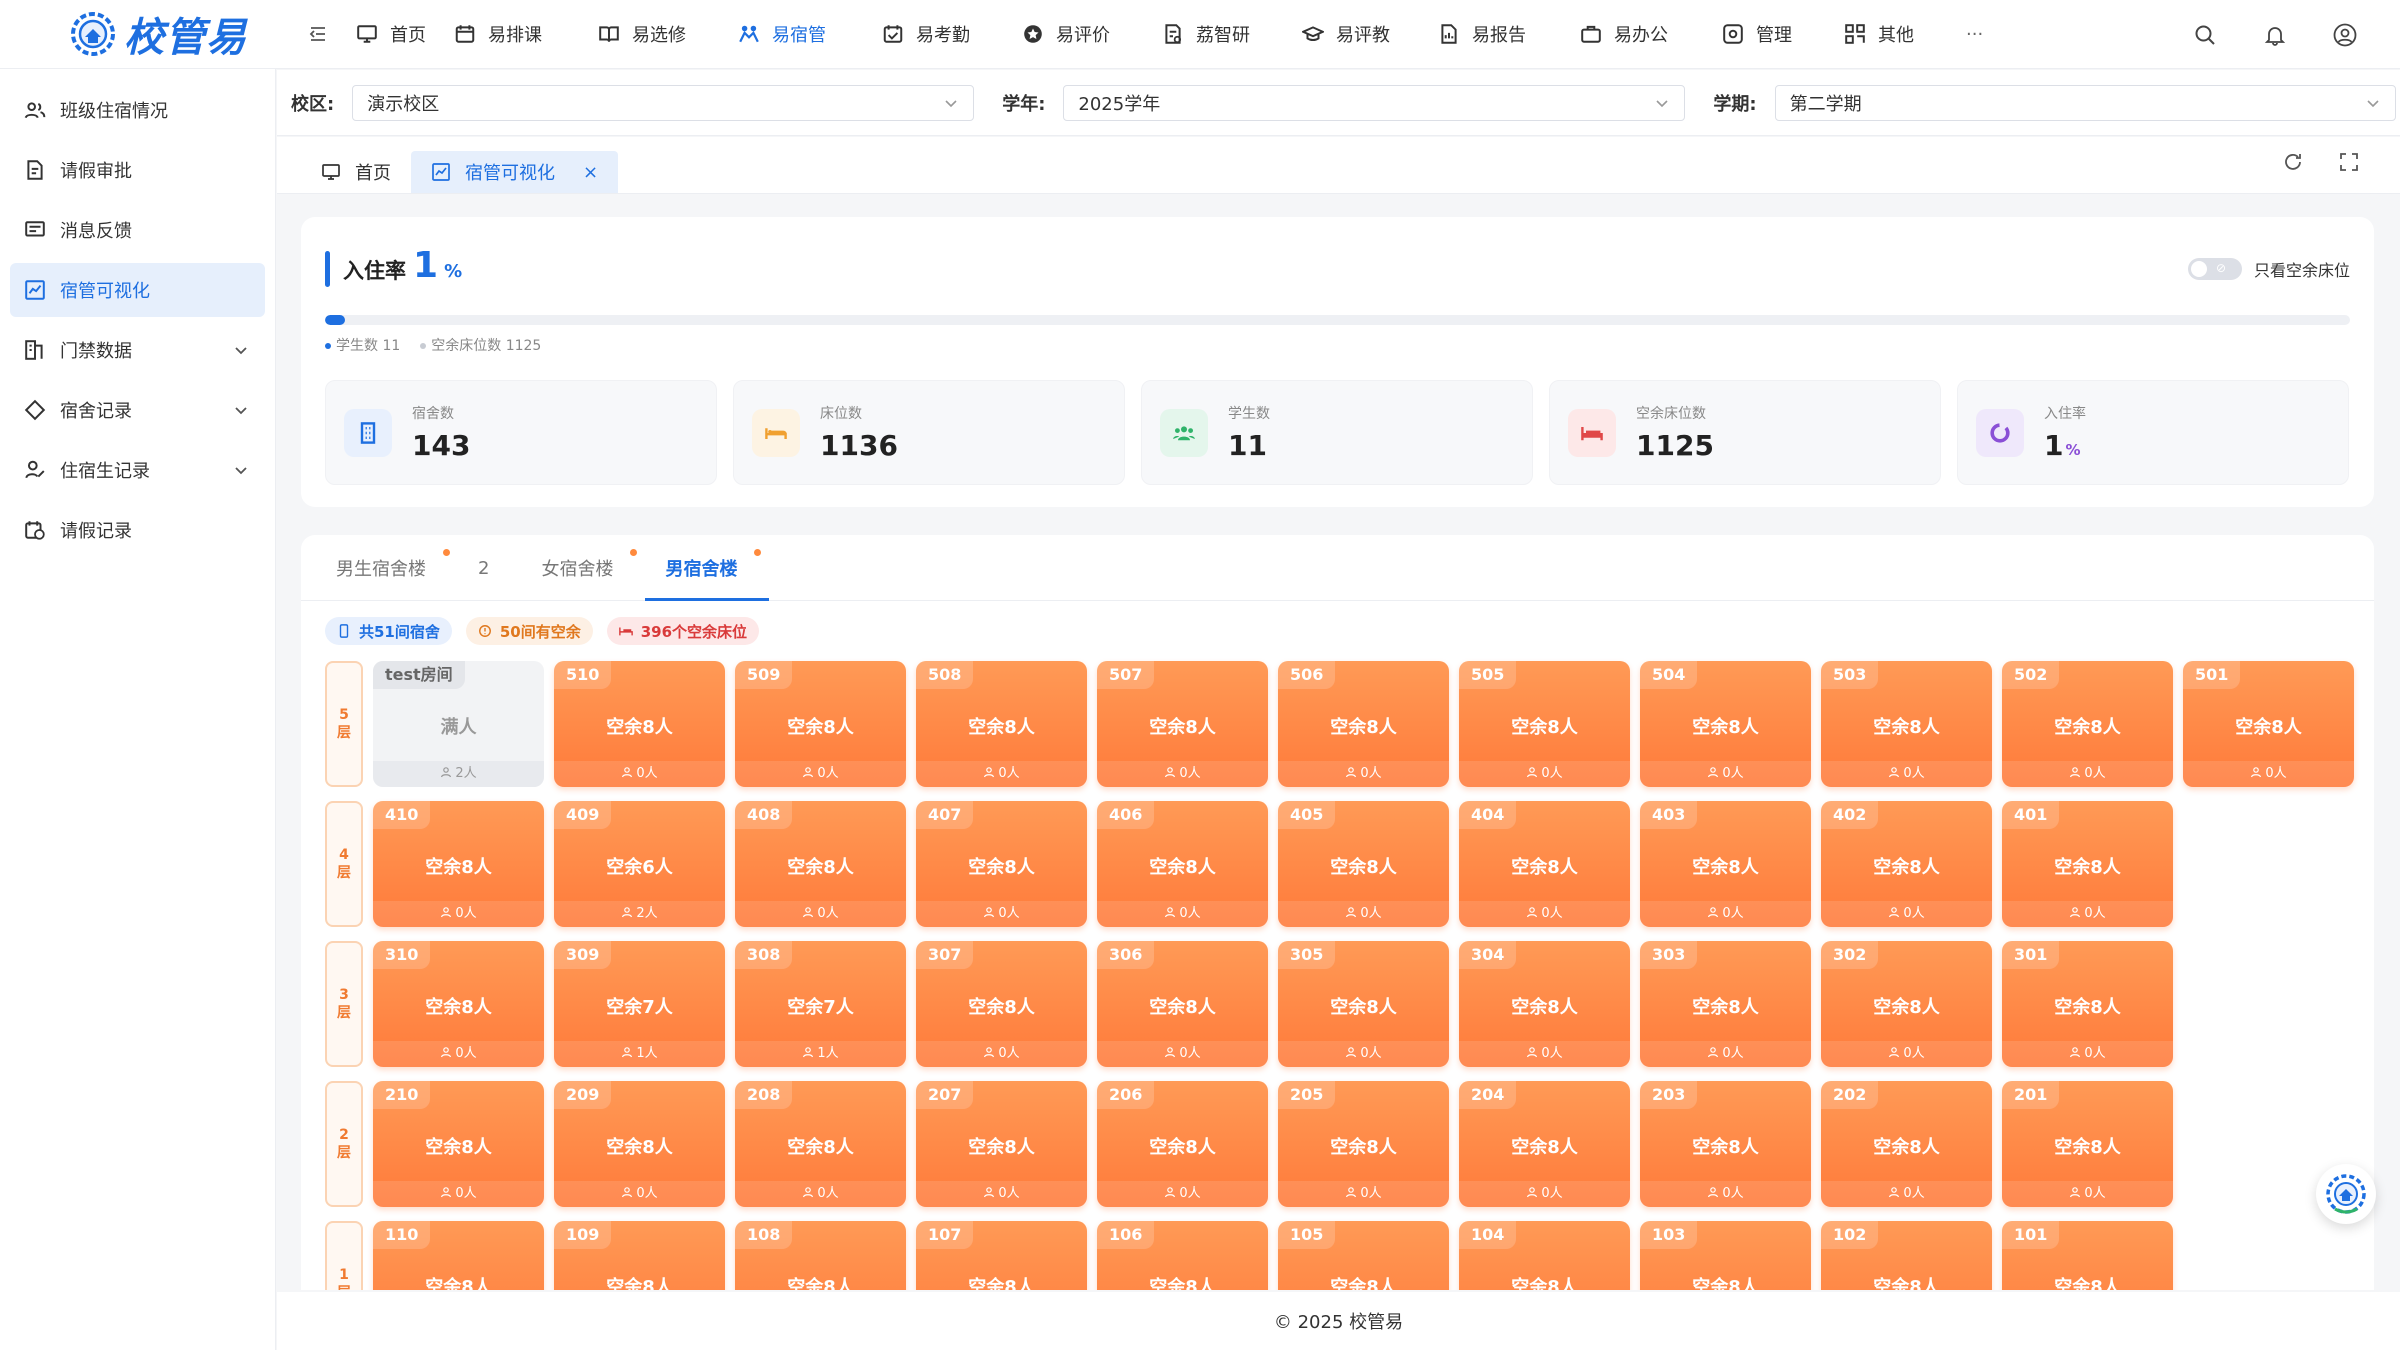  Describe the element at coordinates (1363, 864) in the screenshot. I see `room-card: 405 空余8人 0人` at that location.